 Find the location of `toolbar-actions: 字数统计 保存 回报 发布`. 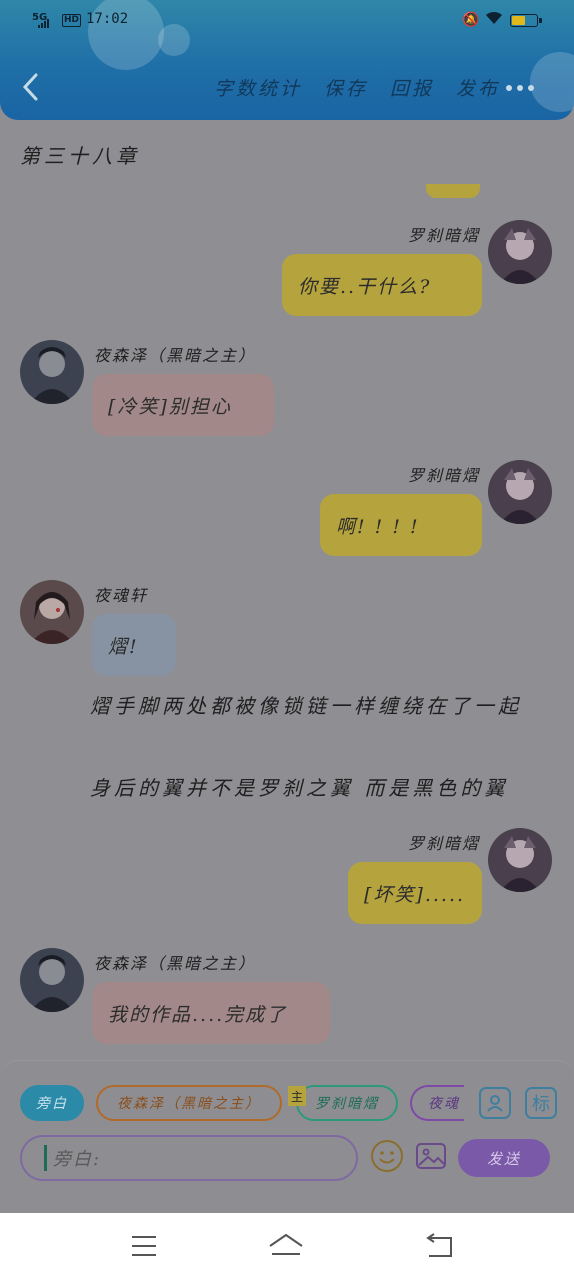

toolbar-actions: 字数统计 保存 回报 发布 is located at coordinates (357, 87).